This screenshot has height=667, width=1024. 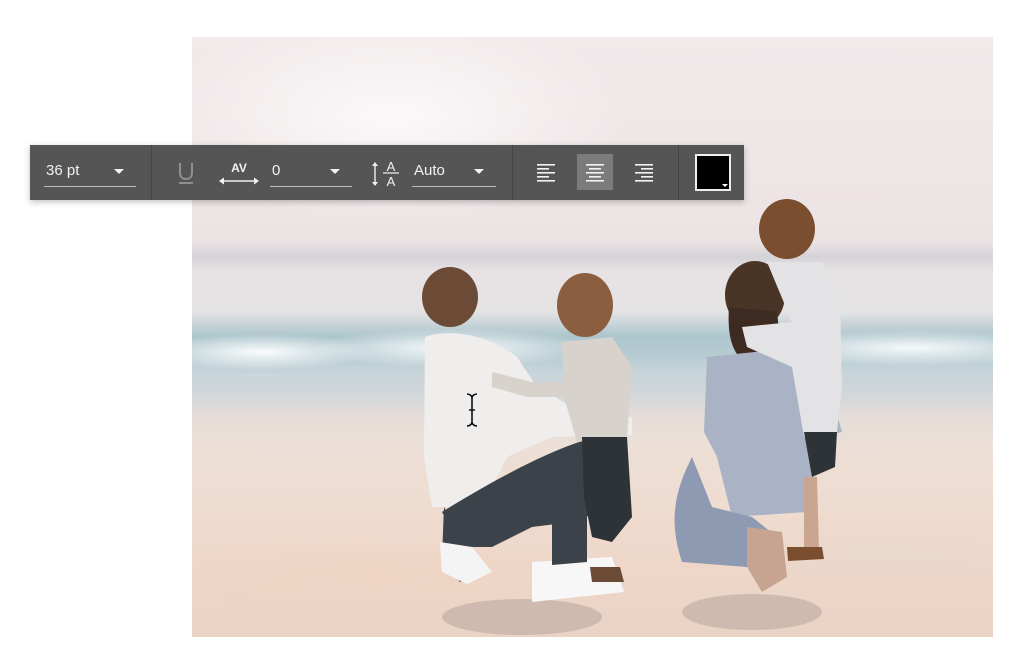 What do you see at coordinates (63, 170) in the screenshot?
I see `font-size-value: 36 pt` at bounding box center [63, 170].